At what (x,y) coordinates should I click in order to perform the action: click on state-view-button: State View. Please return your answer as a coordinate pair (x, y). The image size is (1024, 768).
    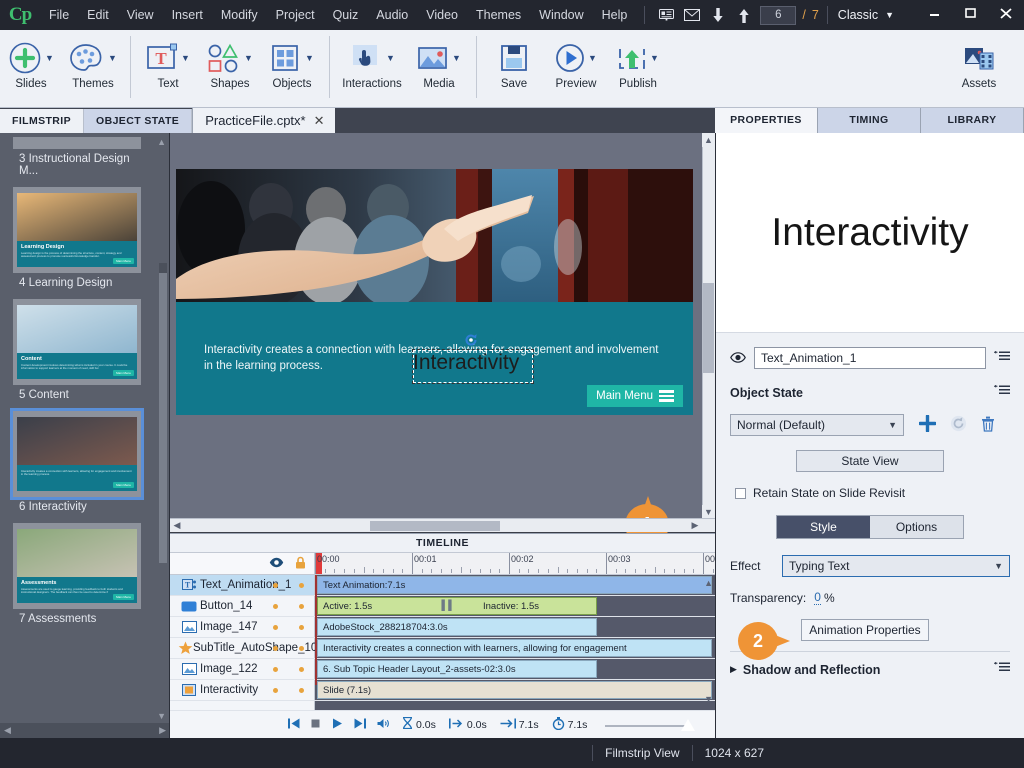
    Looking at the image, I should click on (870, 461).